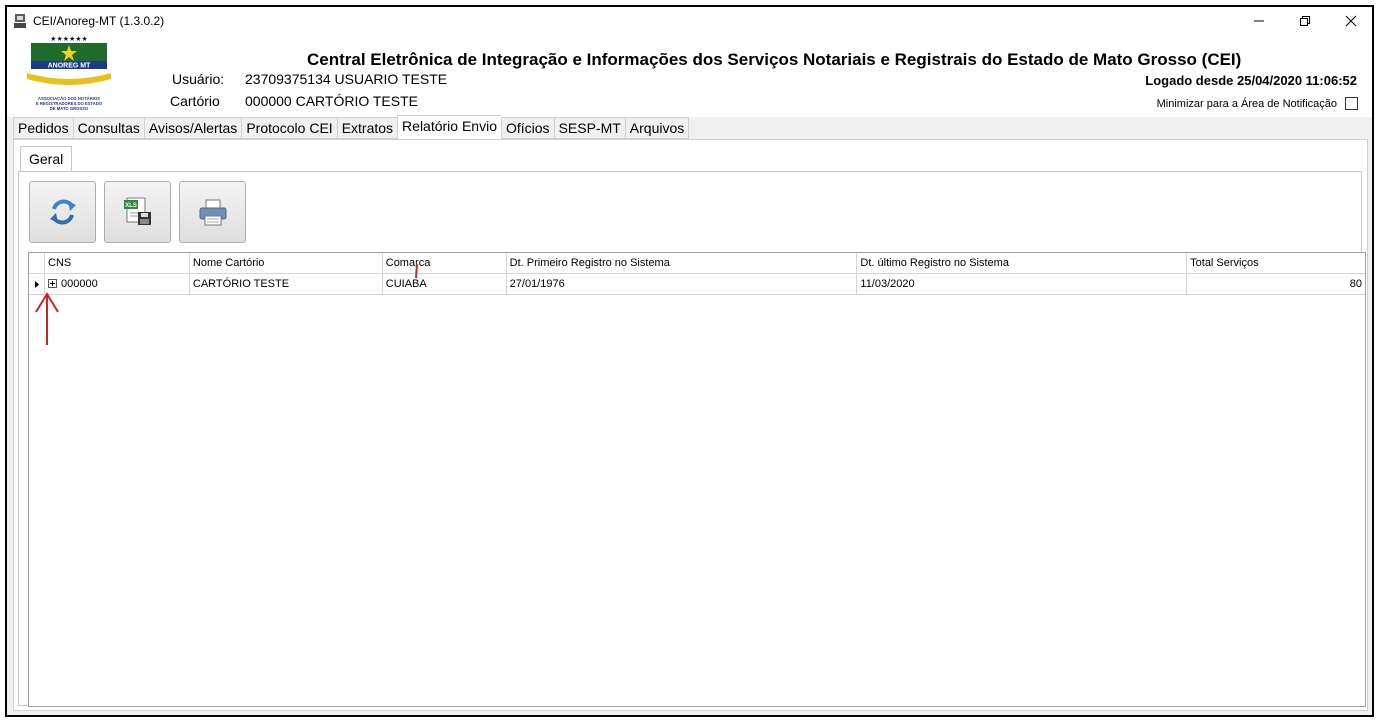 The width and height of the screenshot is (1379, 721). Describe the element at coordinates (1276, 263) in the screenshot. I see `column-header-total-servicos: Total Serviços` at that location.